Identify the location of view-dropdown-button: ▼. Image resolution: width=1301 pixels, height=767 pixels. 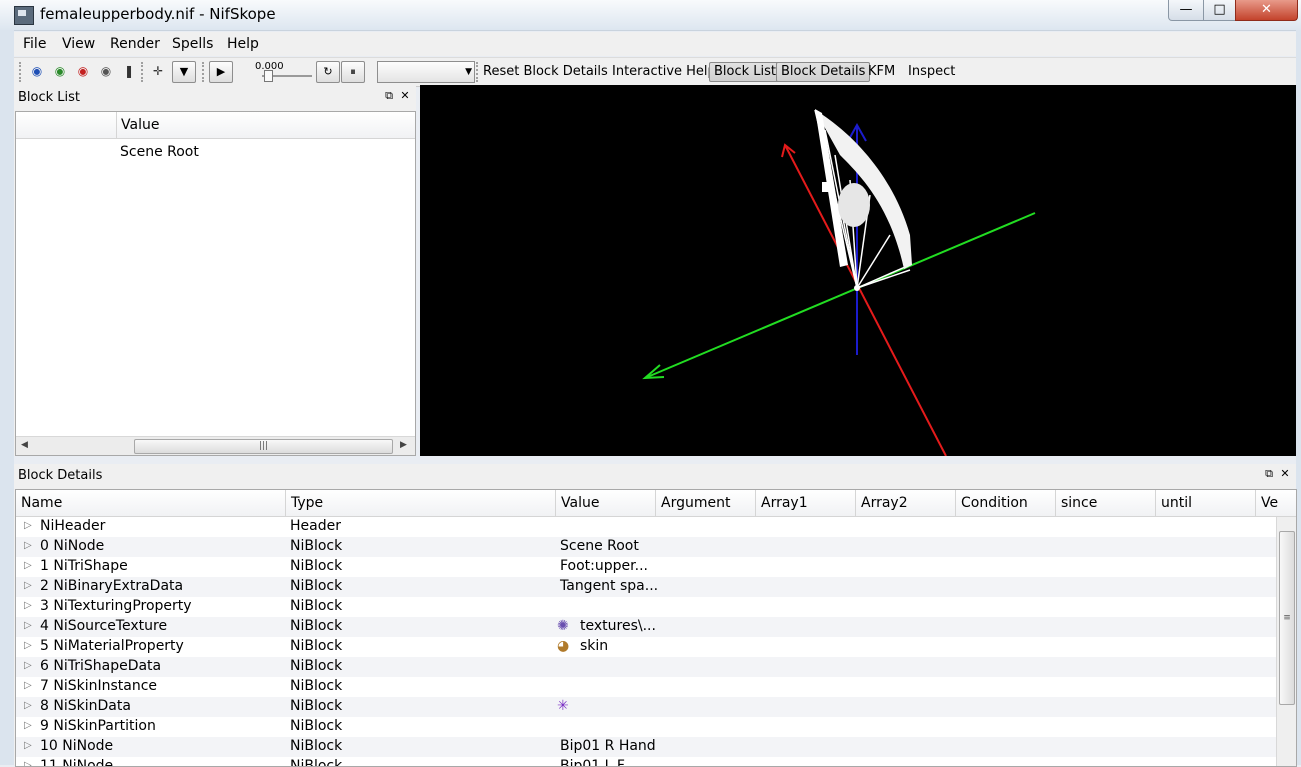
(184, 72).